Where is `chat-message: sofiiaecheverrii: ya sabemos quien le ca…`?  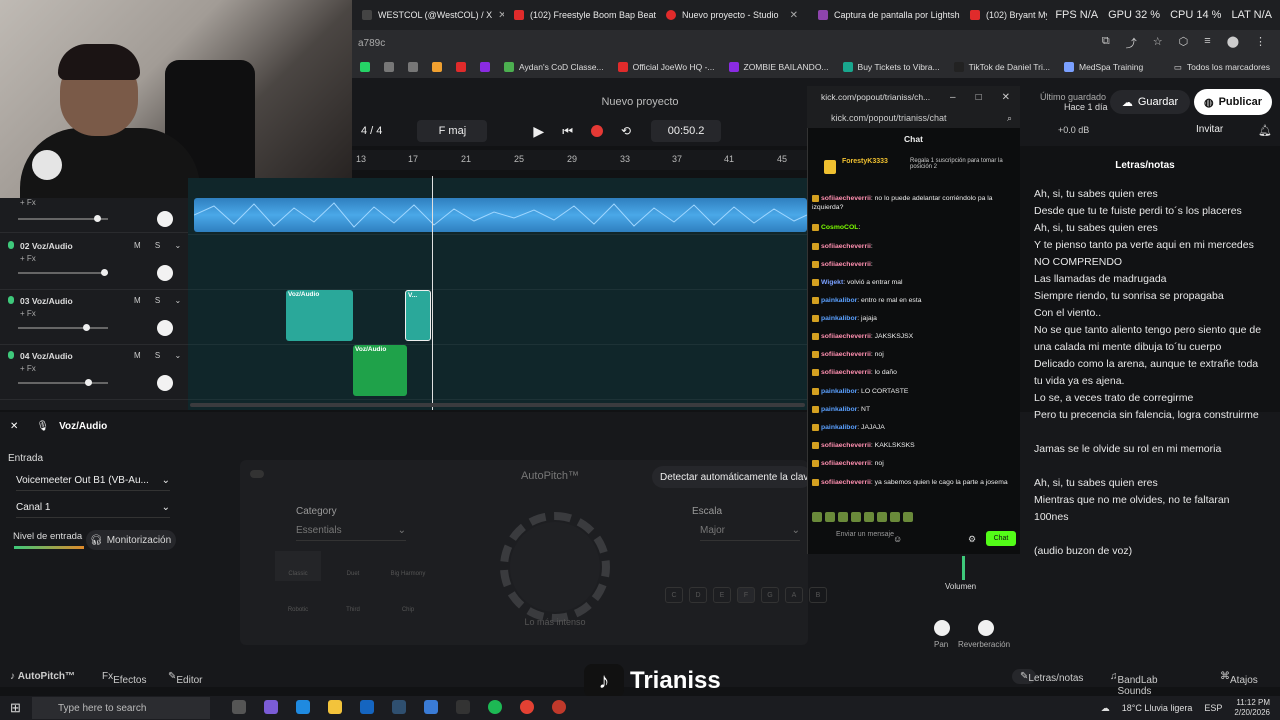 chat-message: sofiiaecheverrii: ya sabemos quien le ca… is located at coordinates (912, 482).